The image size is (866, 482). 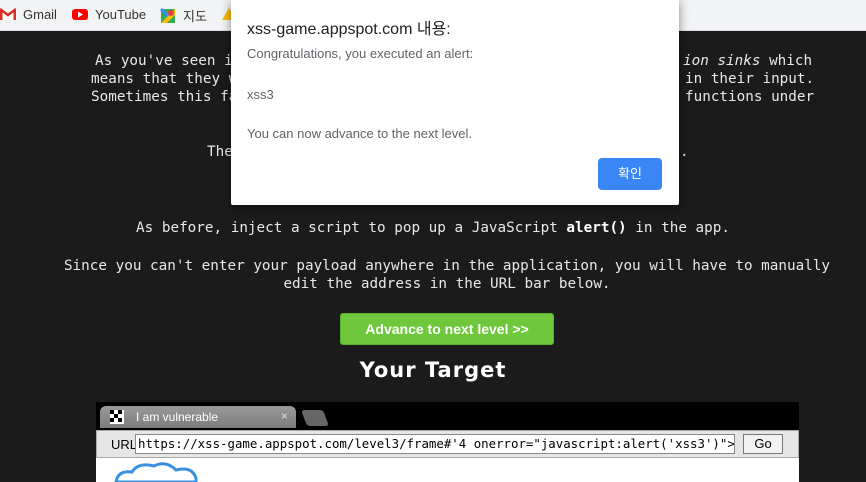 I want to click on bookmark-label: Gmail, so click(x=40, y=14).